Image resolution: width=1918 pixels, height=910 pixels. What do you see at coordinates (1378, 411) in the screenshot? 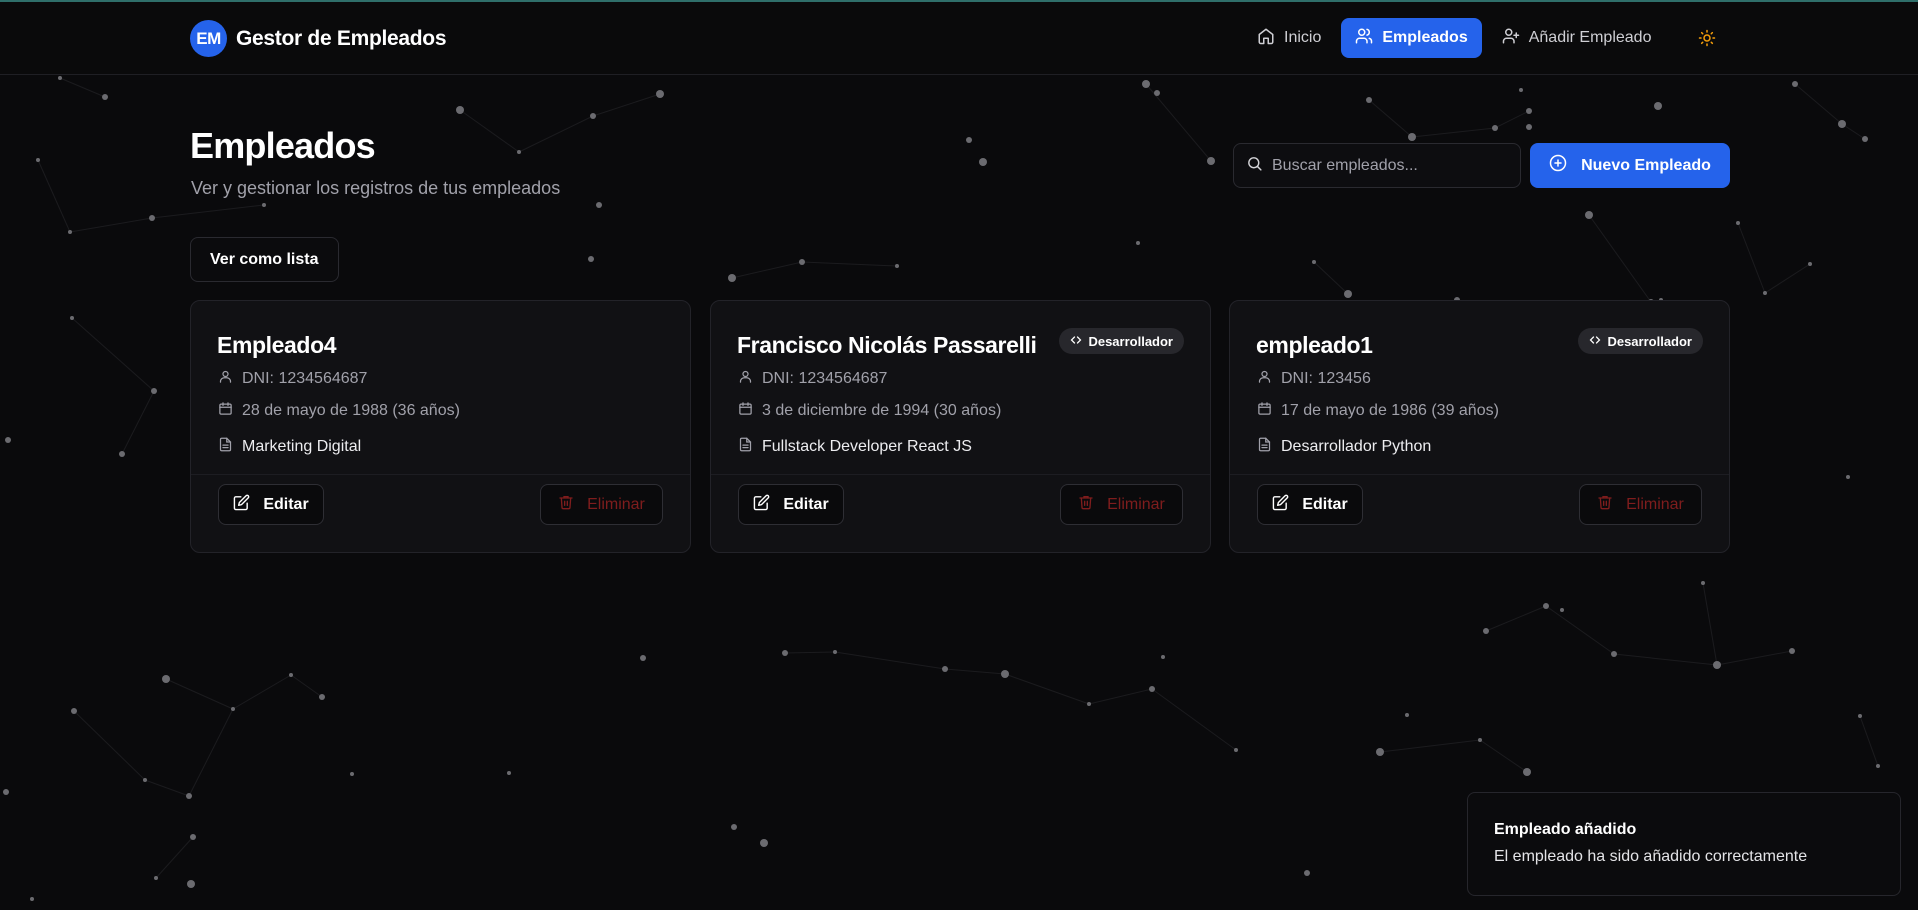
I see `employee-birthdate: 17 de mayo de 1986 (39 años)` at bounding box center [1378, 411].